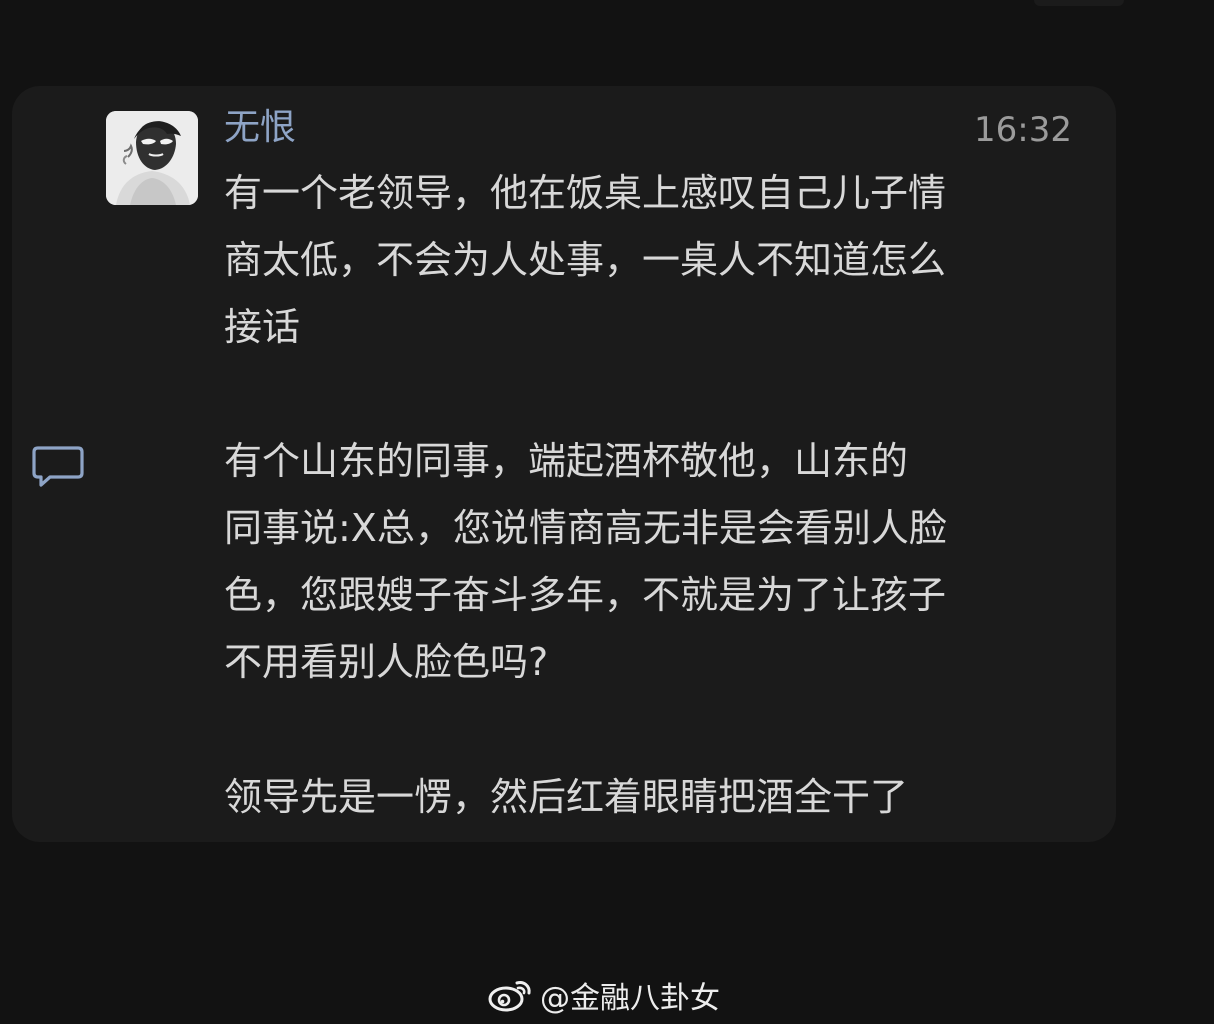 The width and height of the screenshot is (1214, 1024). What do you see at coordinates (262, 327) in the screenshot?
I see `message-line: 接话` at bounding box center [262, 327].